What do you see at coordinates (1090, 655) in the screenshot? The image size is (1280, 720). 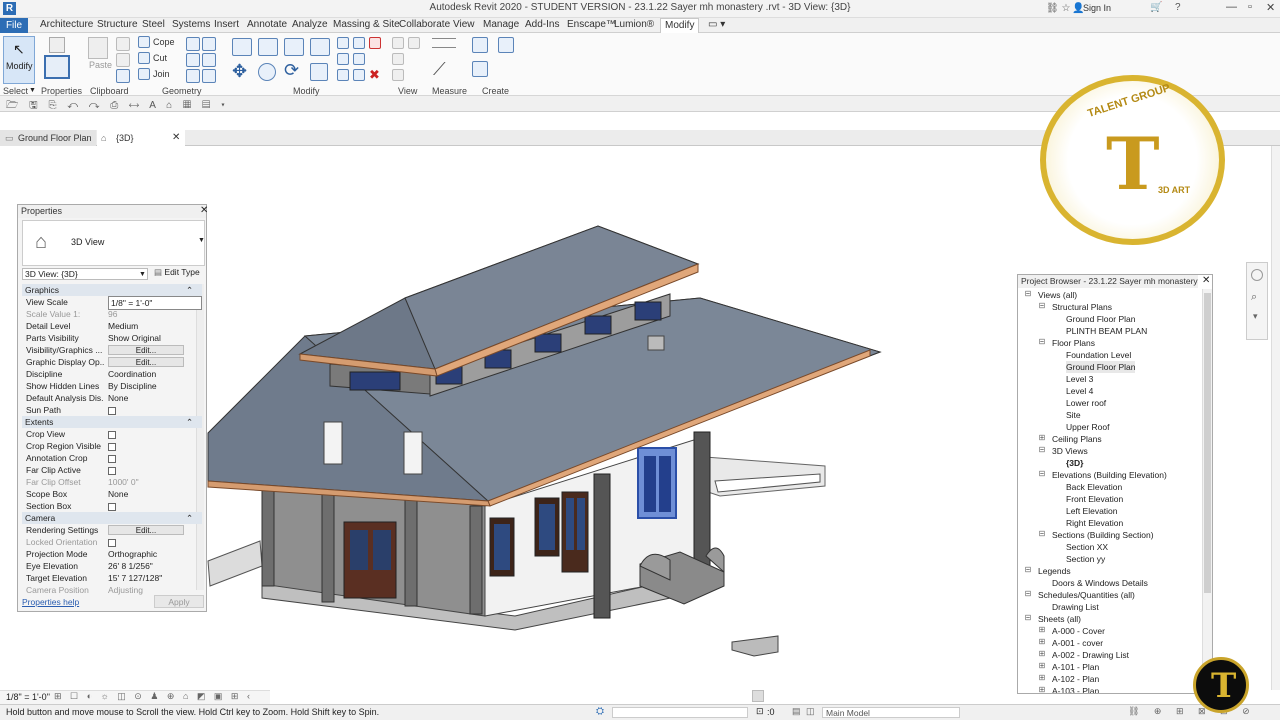 I see `browser-item: A-002 - Drawing List` at bounding box center [1090, 655].